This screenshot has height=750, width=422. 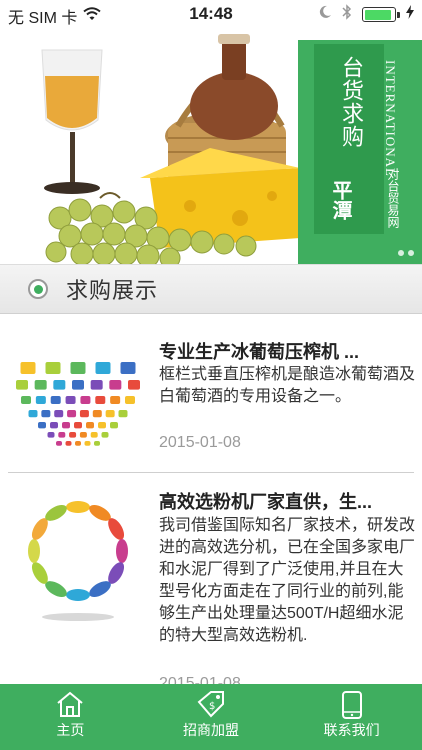 I want to click on tab-contact: 联系我们, so click(x=351, y=717).